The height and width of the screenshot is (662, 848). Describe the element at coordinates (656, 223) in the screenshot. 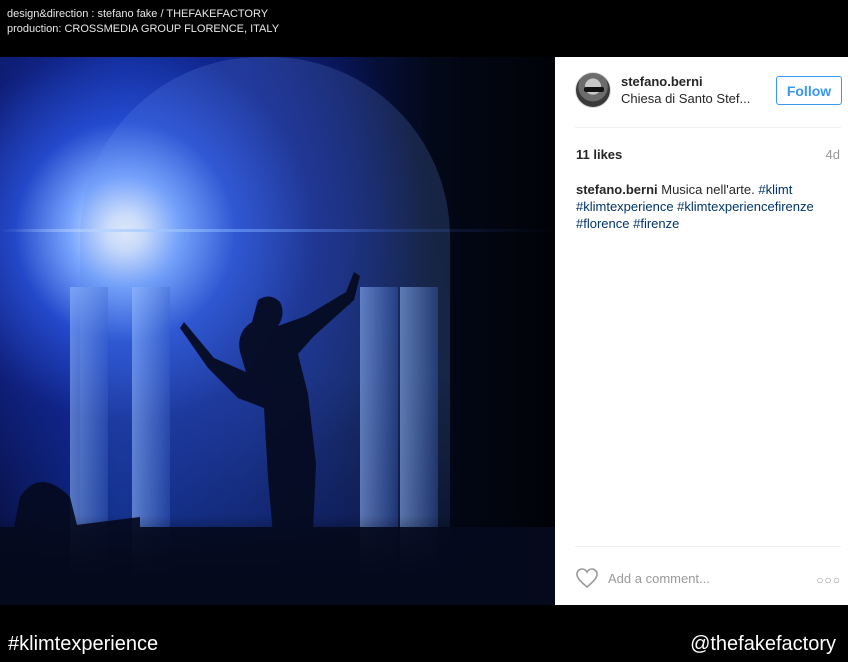

I see `hashtag-firenze: #firenze` at that location.